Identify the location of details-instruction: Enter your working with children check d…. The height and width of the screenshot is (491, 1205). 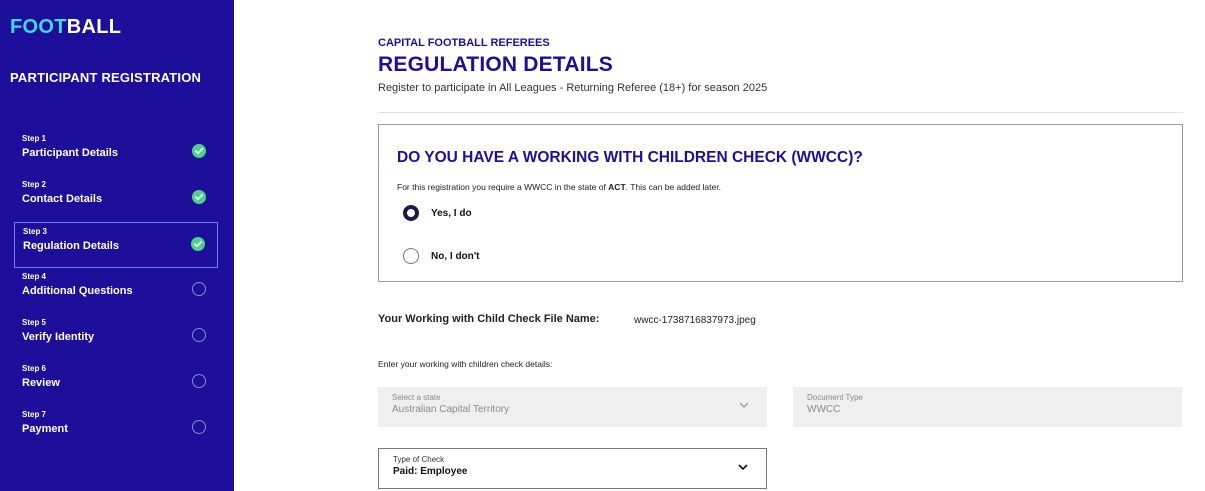
(465, 364).